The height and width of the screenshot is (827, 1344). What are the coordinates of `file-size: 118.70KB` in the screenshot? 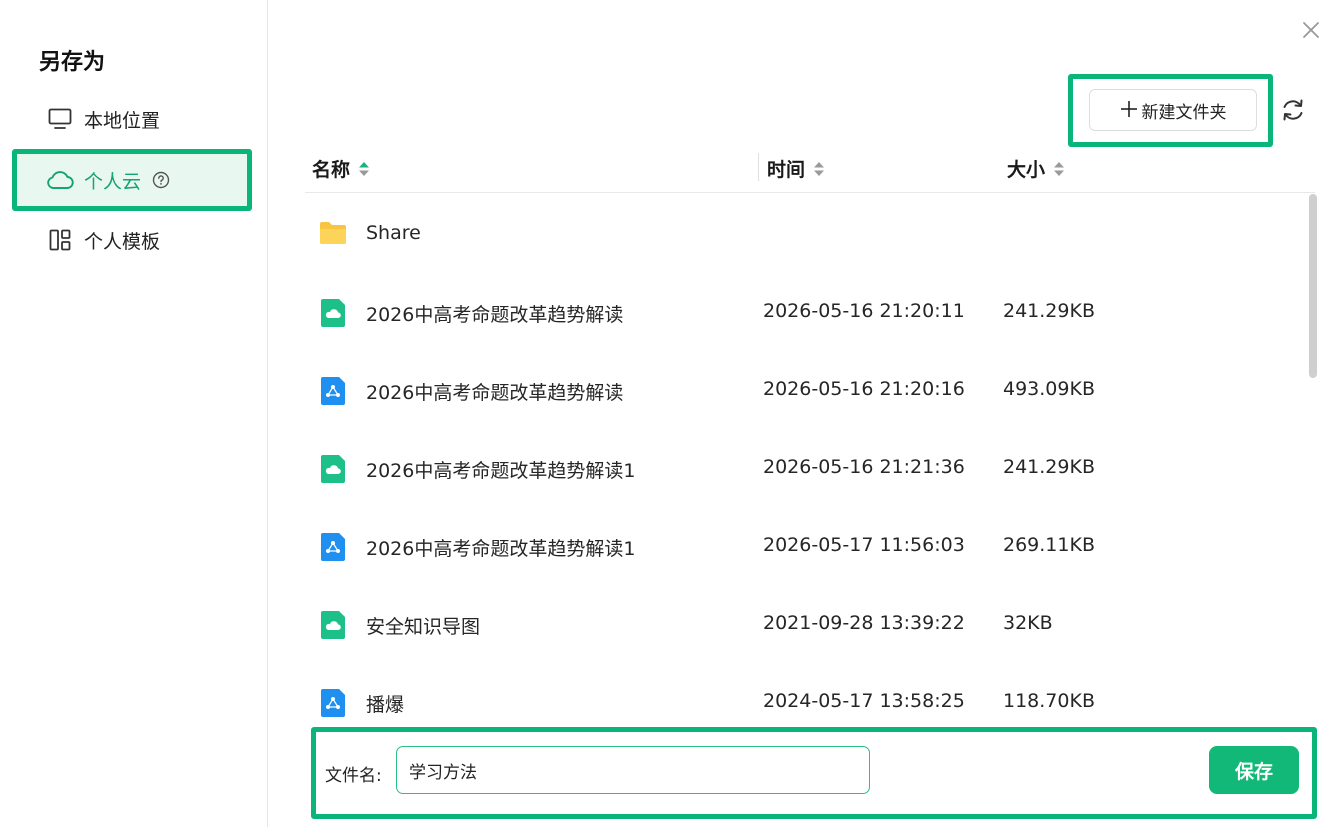 It's located at (1049, 701).